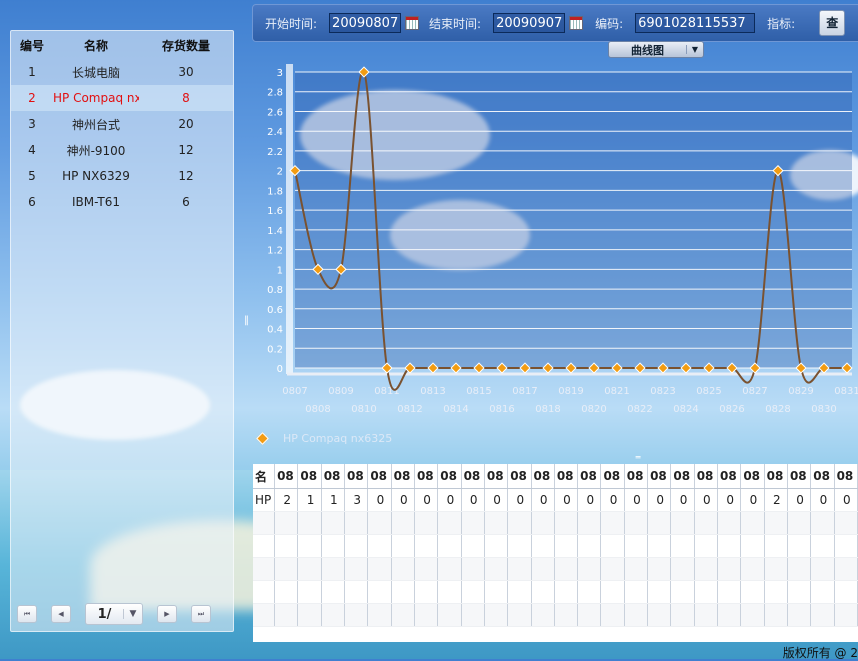 Image resolution: width=858 pixels, height=661 pixels. Describe the element at coordinates (264, 476) in the screenshot. I see `grid-header-cell: 名` at that location.